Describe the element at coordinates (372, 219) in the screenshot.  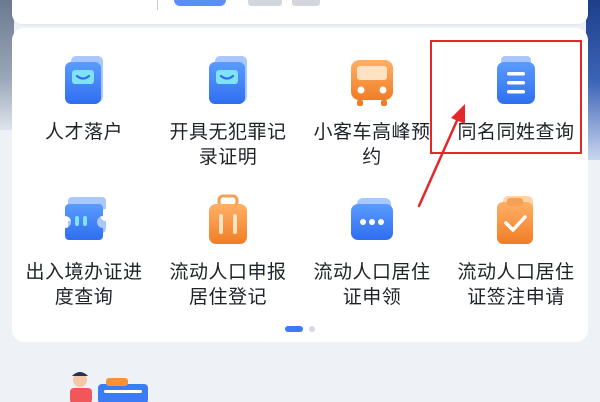
I see `message-card-icon` at that location.